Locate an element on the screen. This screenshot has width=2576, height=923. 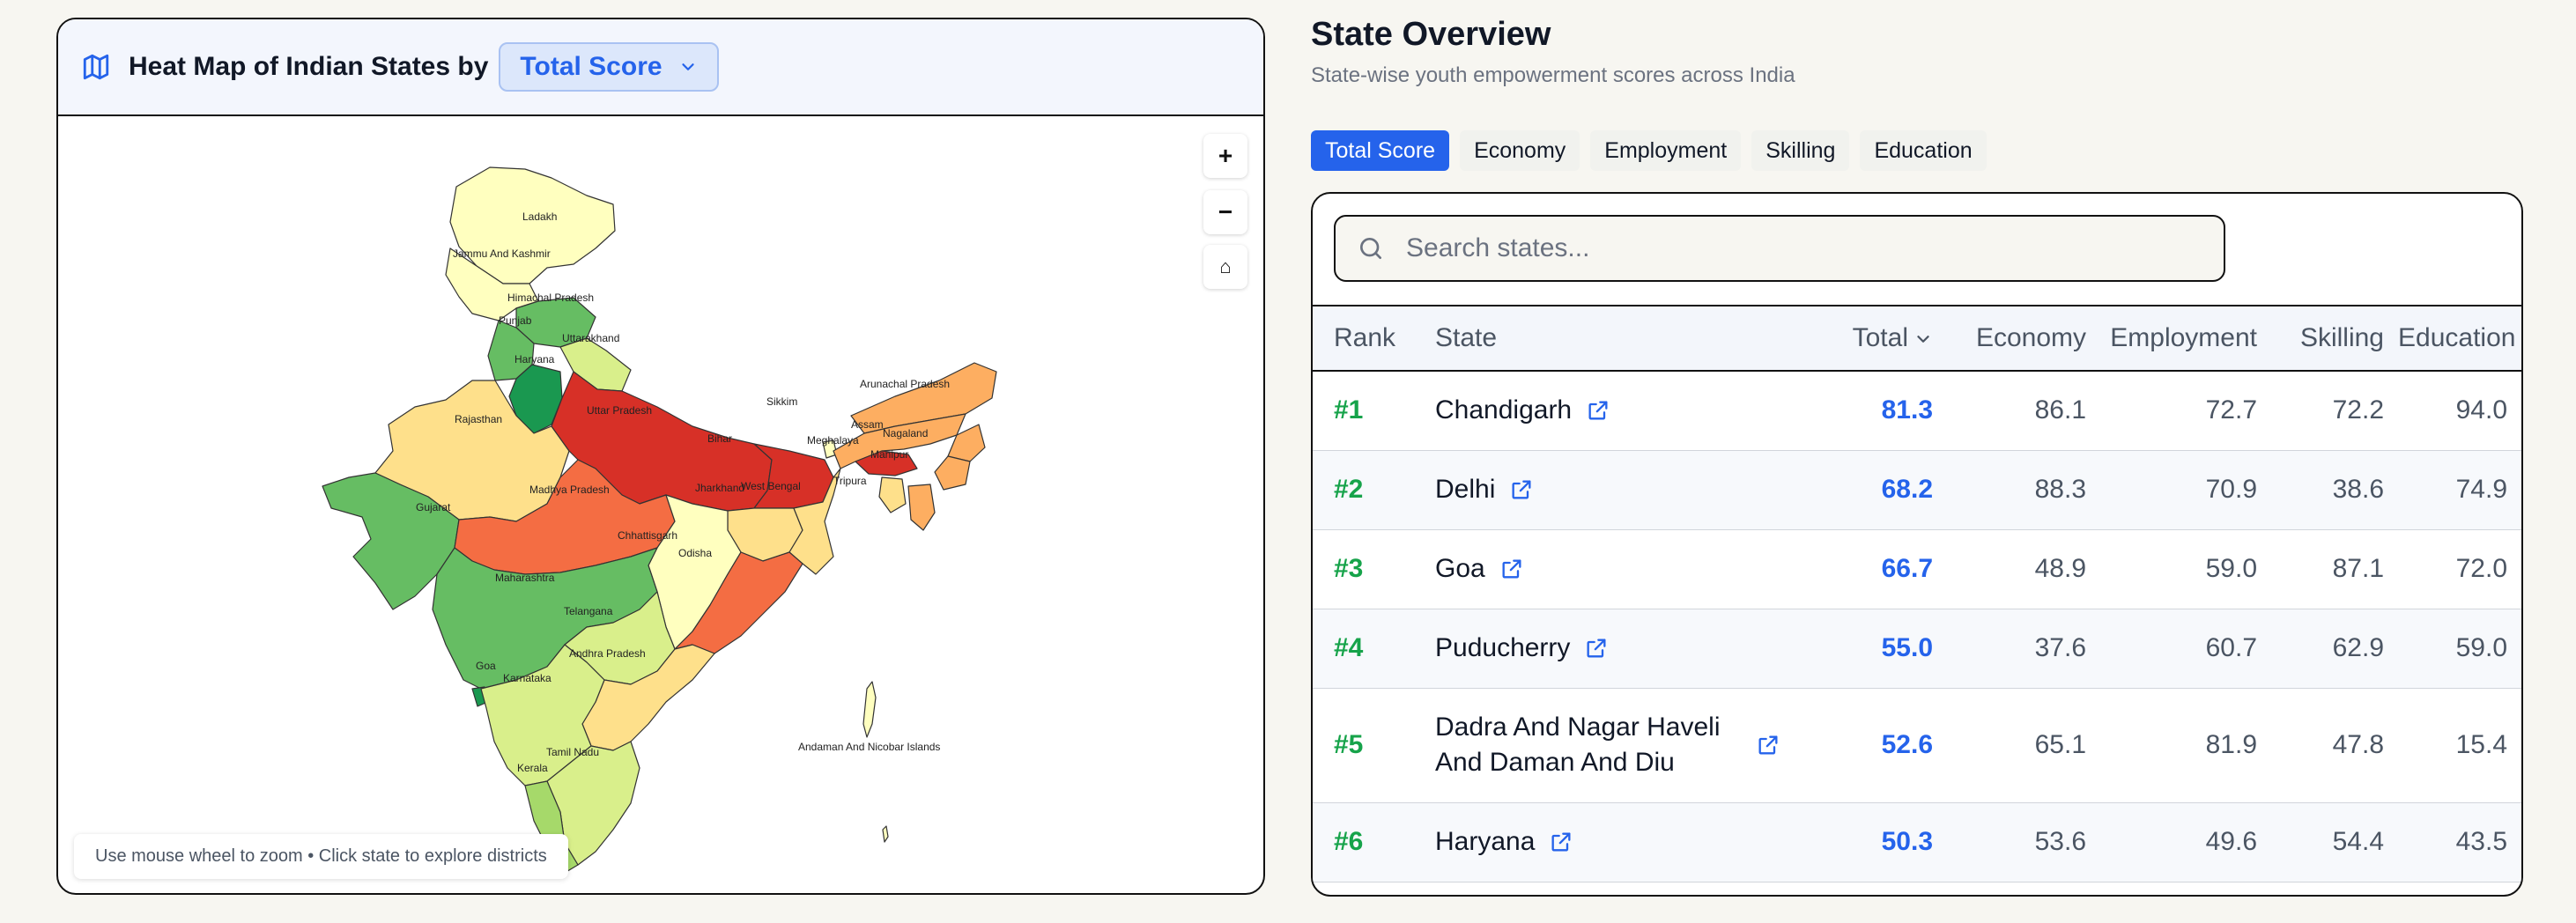
label-arunachal: Arunachal Pradesh is located at coordinates (905, 384).